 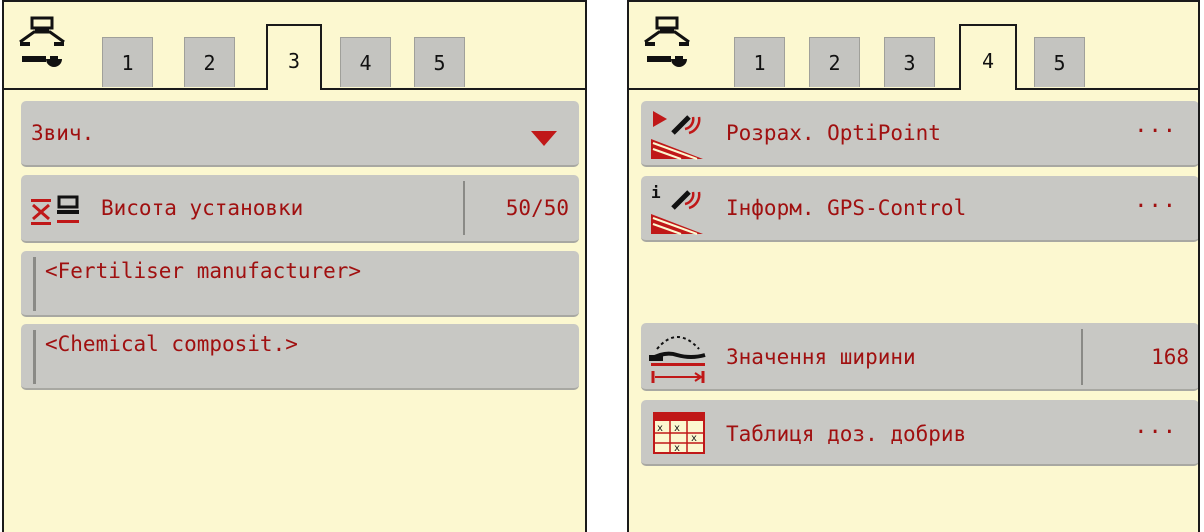 What do you see at coordinates (833, 133) in the screenshot?
I see `optipoint-label: Розрах. OptiPoint` at bounding box center [833, 133].